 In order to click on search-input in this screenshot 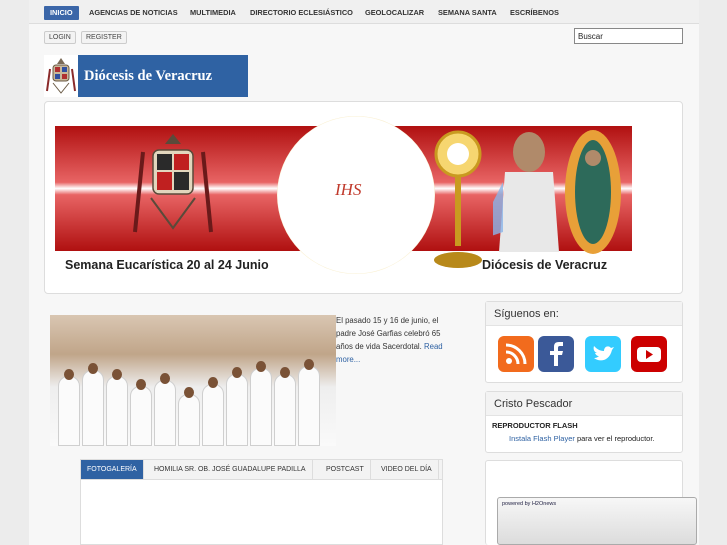, I will do `click(628, 36)`.